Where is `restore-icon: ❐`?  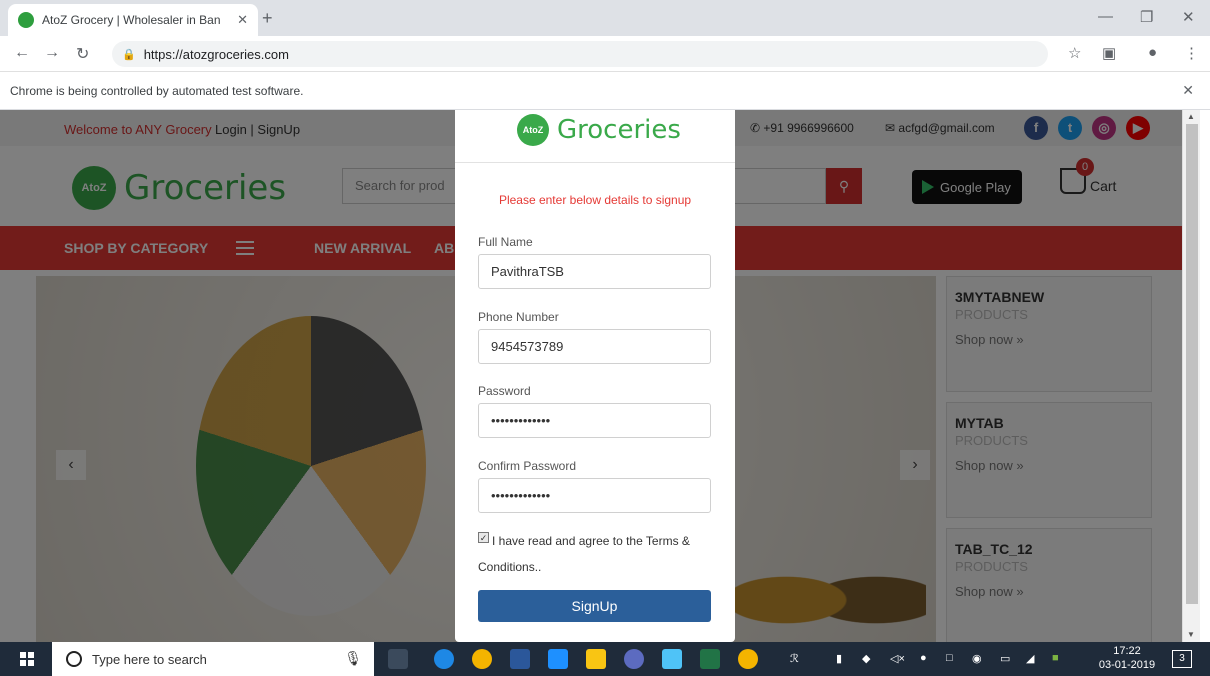 restore-icon: ❐ is located at coordinates (1146, 17).